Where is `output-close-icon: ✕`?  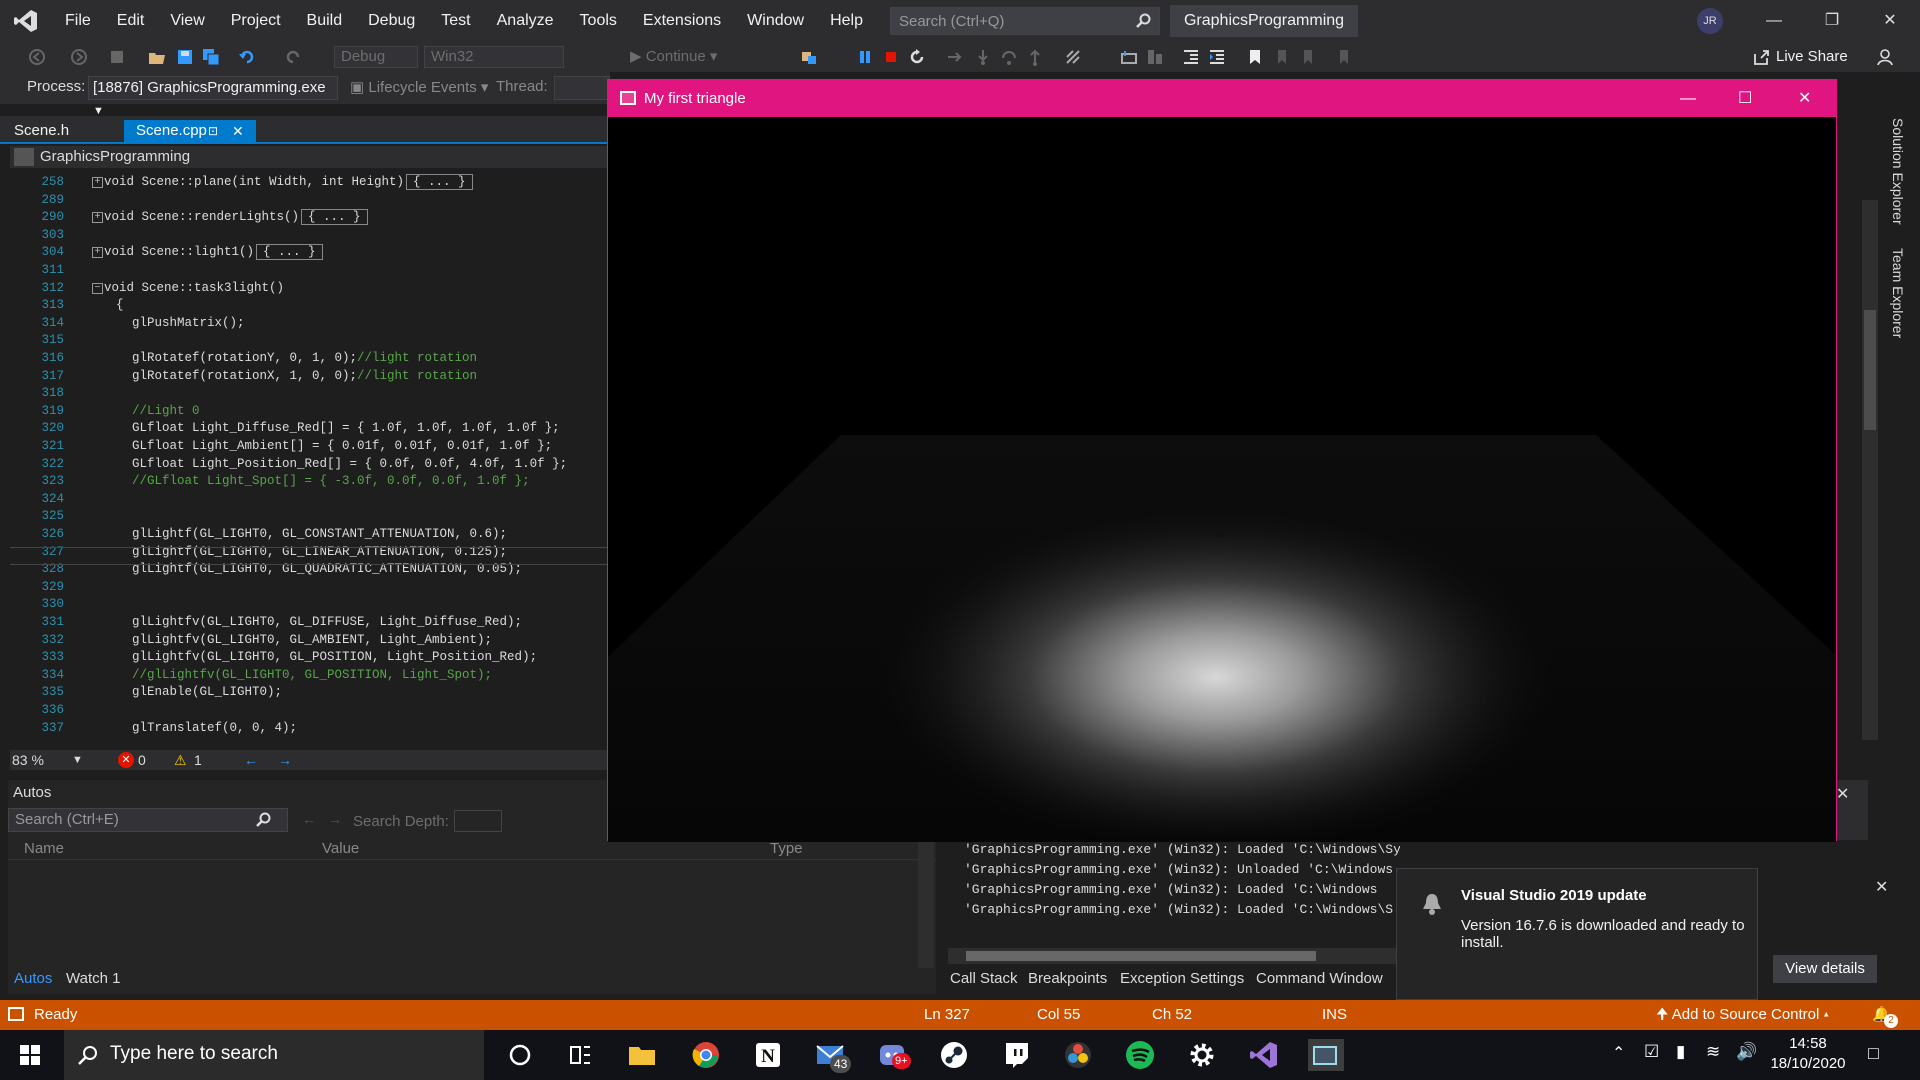 output-close-icon: ✕ is located at coordinates (1842, 794).